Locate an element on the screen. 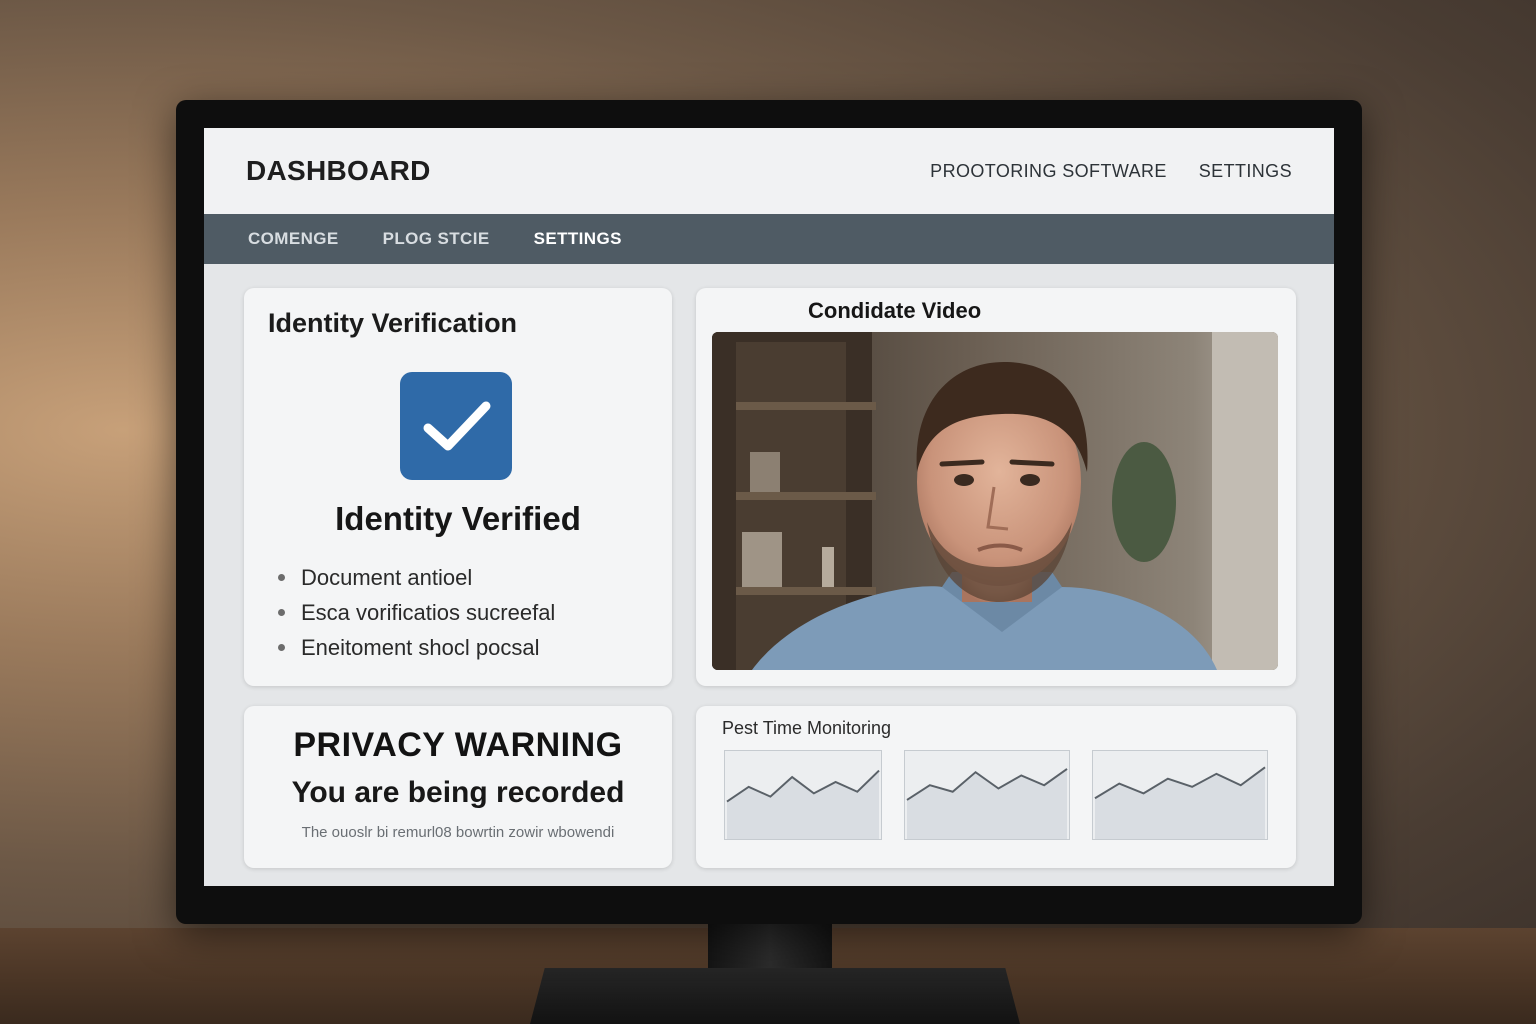  app-title: DASHBOARD is located at coordinates (338, 170).